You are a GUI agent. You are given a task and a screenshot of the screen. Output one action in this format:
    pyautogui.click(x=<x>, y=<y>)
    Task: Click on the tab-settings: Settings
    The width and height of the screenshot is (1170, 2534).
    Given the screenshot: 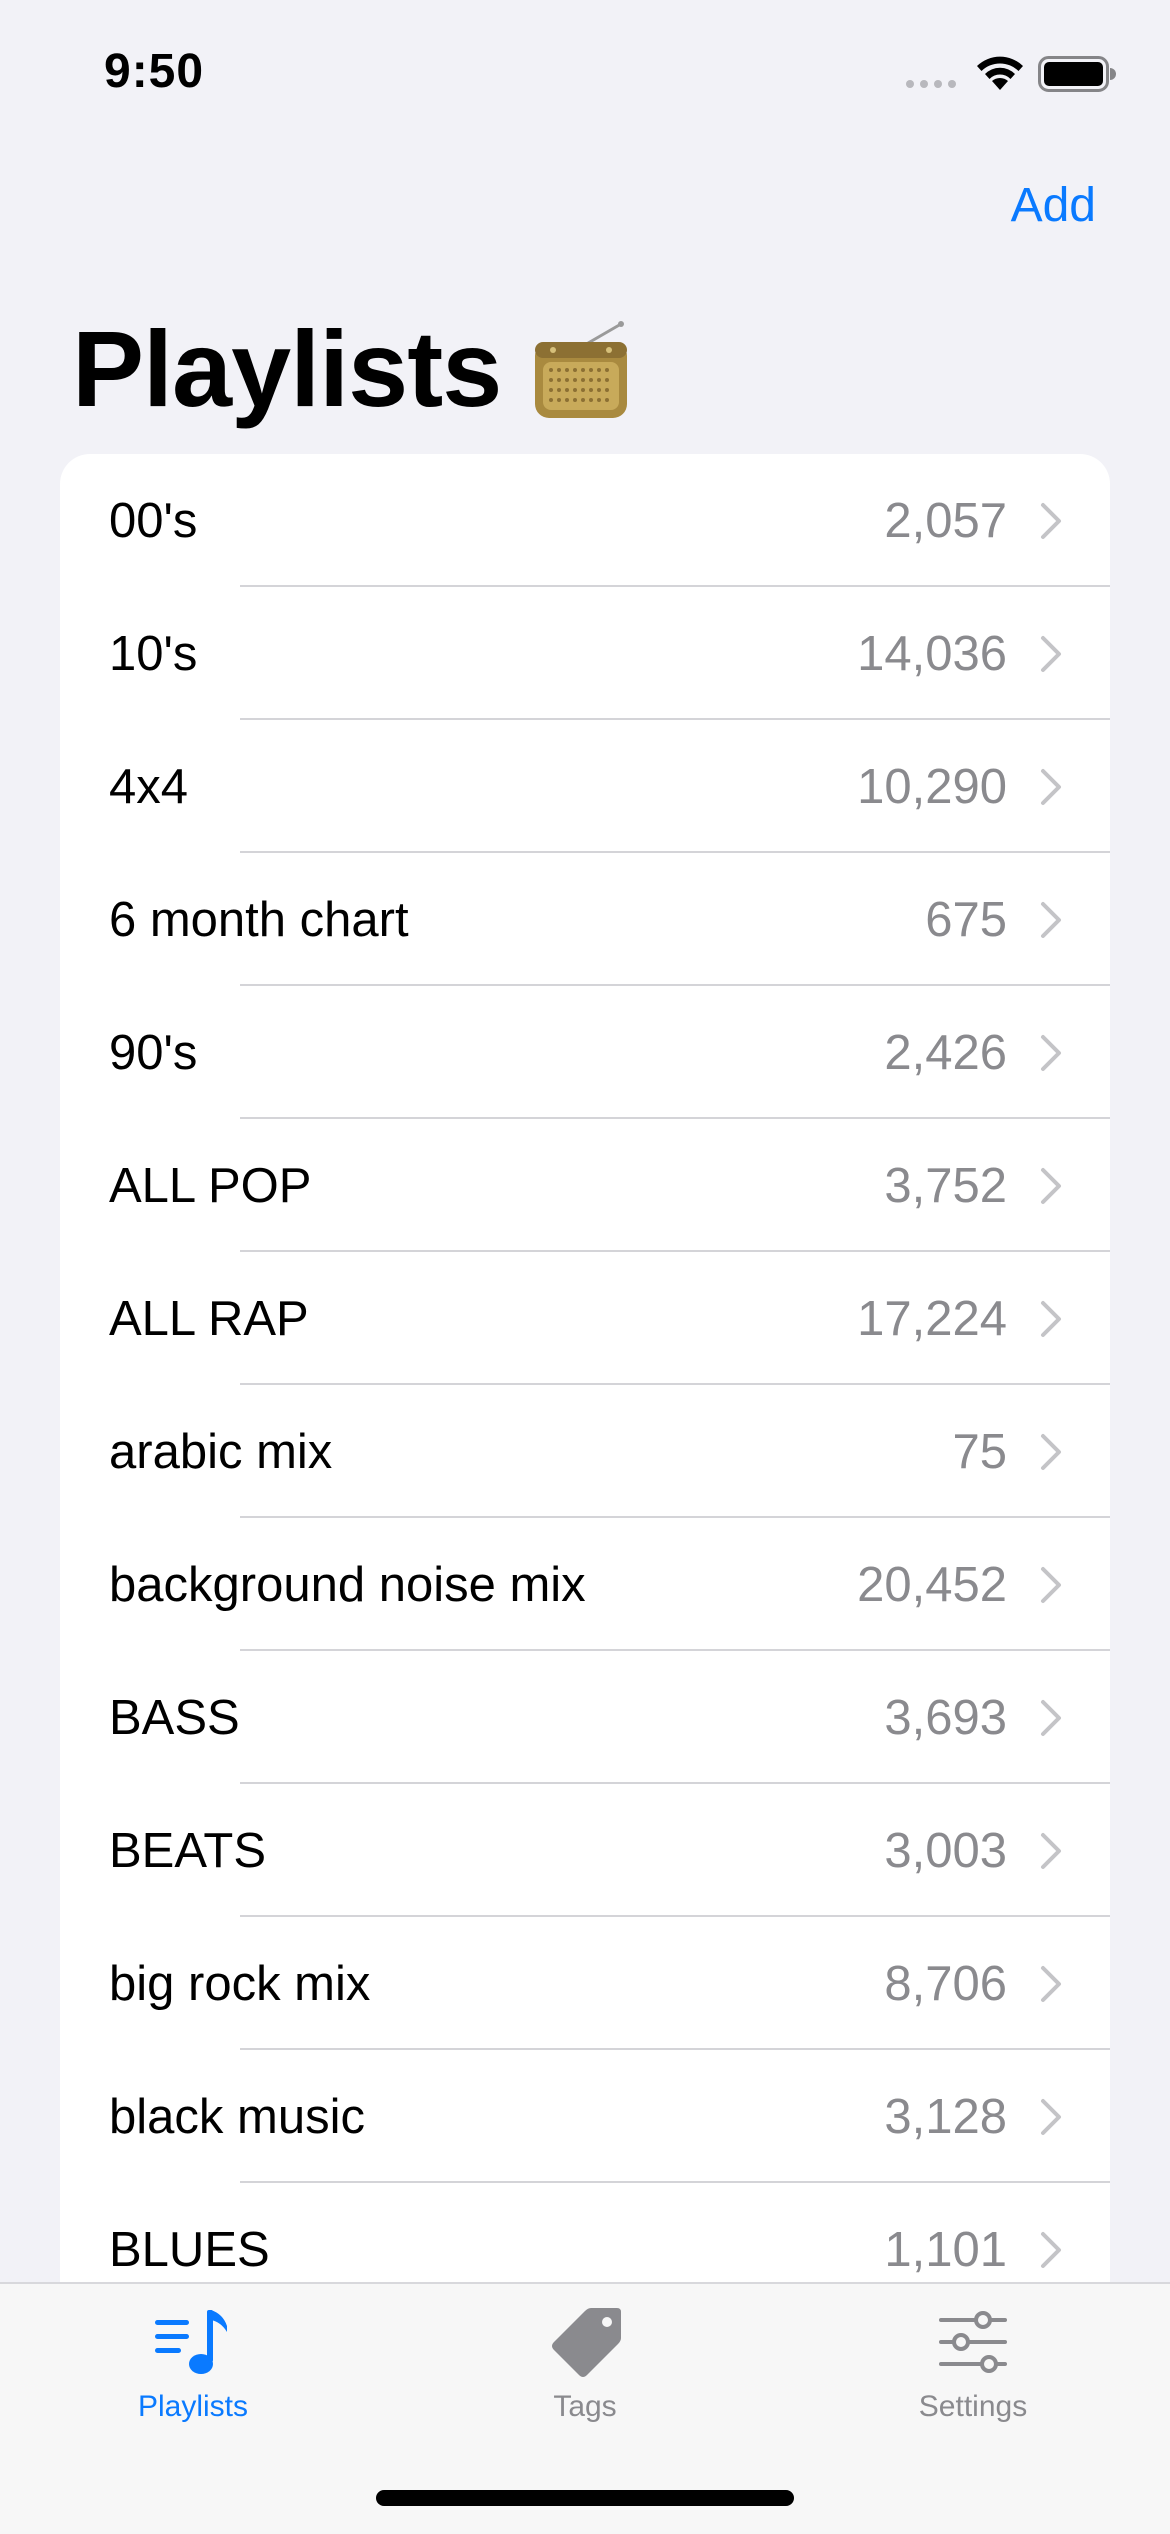 What is the action you would take?
    pyautogui.click(x=973, y=2374)
    